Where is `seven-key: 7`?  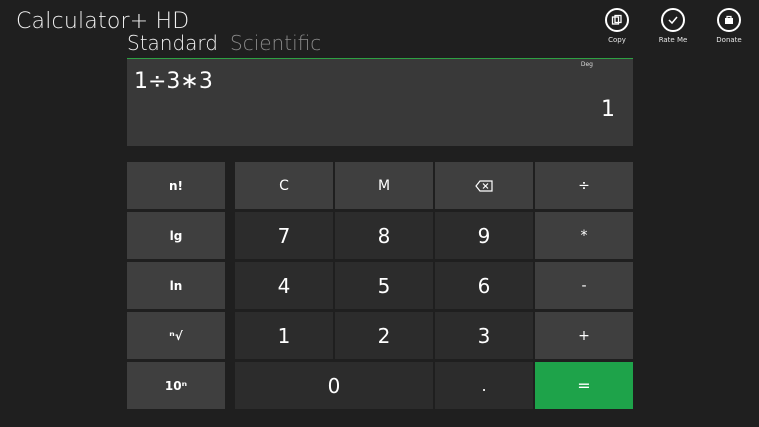
seven-key: 7 is located at coordinates (284, 235).